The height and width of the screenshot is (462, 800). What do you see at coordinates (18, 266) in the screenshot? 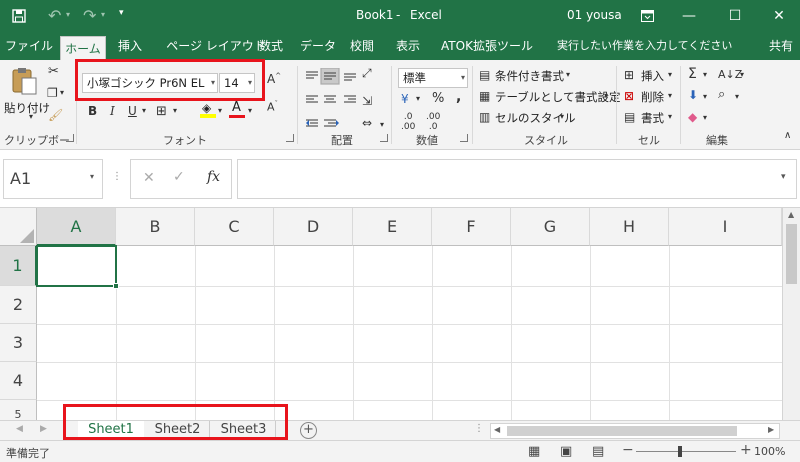
I see `row-header-1: 1` at bounding box center [18, 266].